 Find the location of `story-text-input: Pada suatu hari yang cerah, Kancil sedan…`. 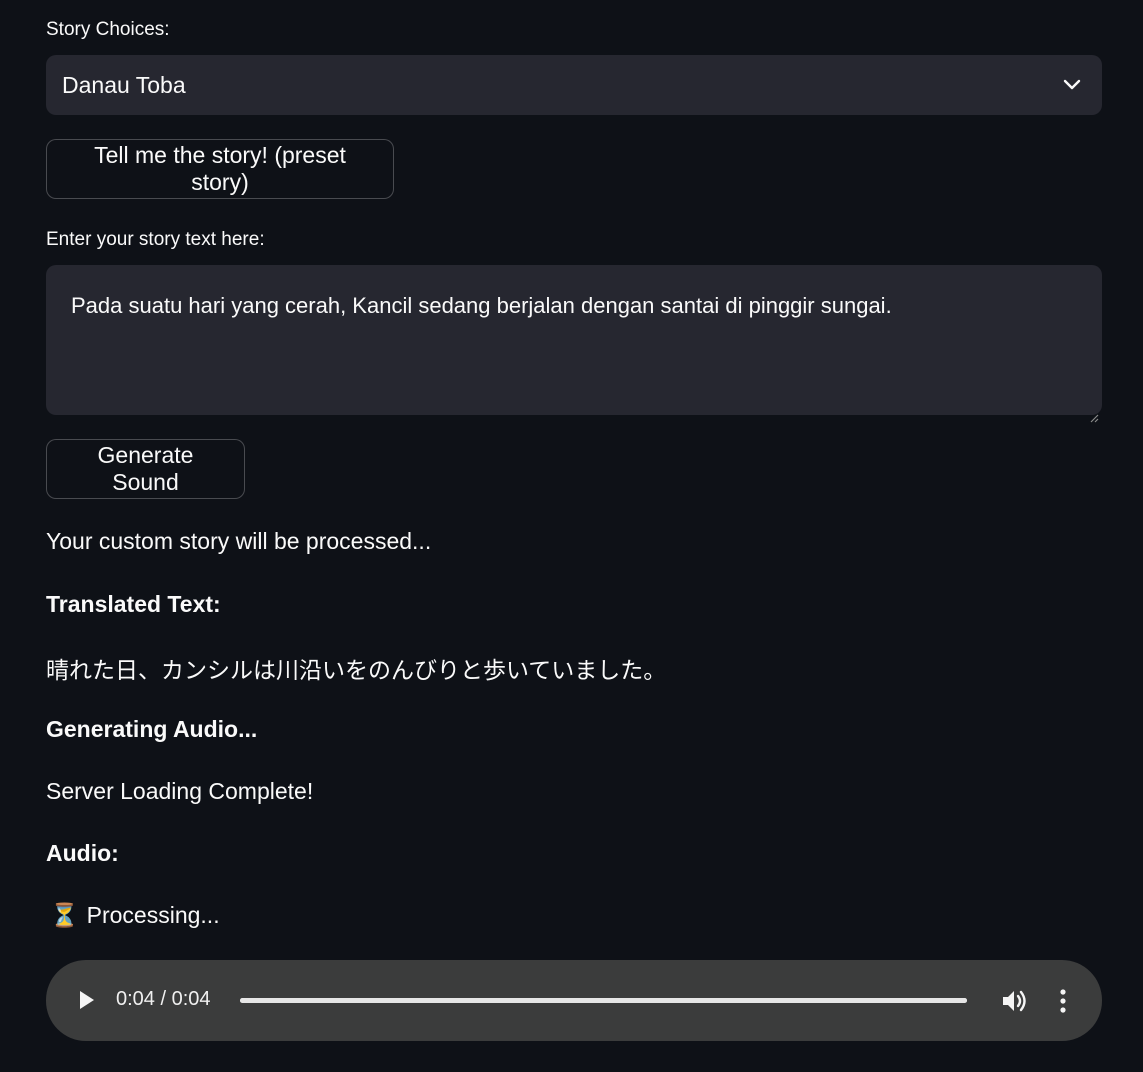

story-text-input: Pada suatu hari yang cerah, Kancil sedan… is located at coordinates (574, 344).